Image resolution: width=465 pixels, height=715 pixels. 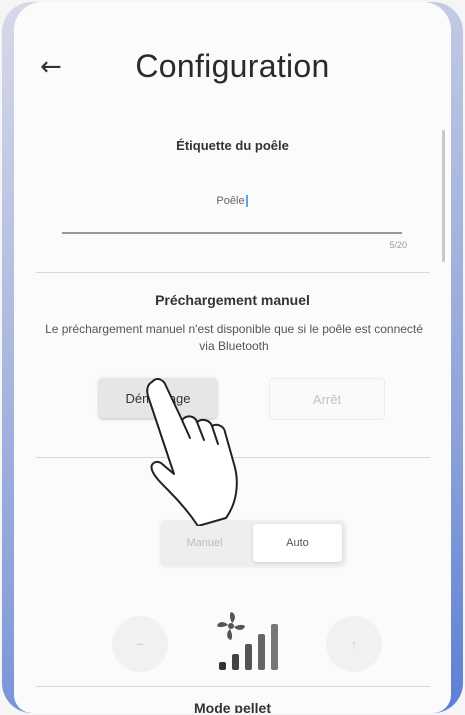 I want to click on char-counter: 5/20, so click(x=398, y=245).